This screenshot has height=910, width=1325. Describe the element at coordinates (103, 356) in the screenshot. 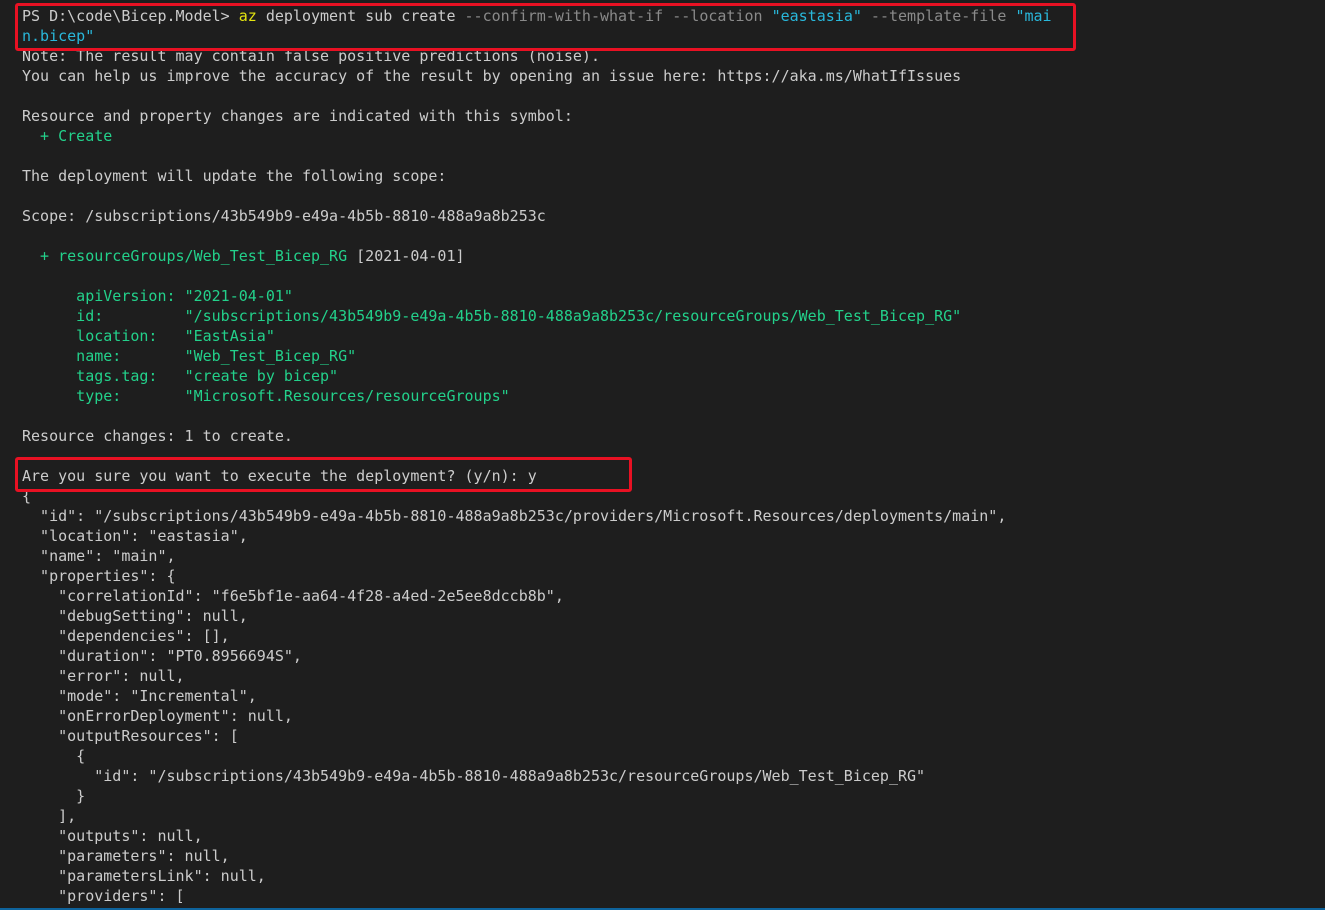

I see `property-key: name:` at that location.